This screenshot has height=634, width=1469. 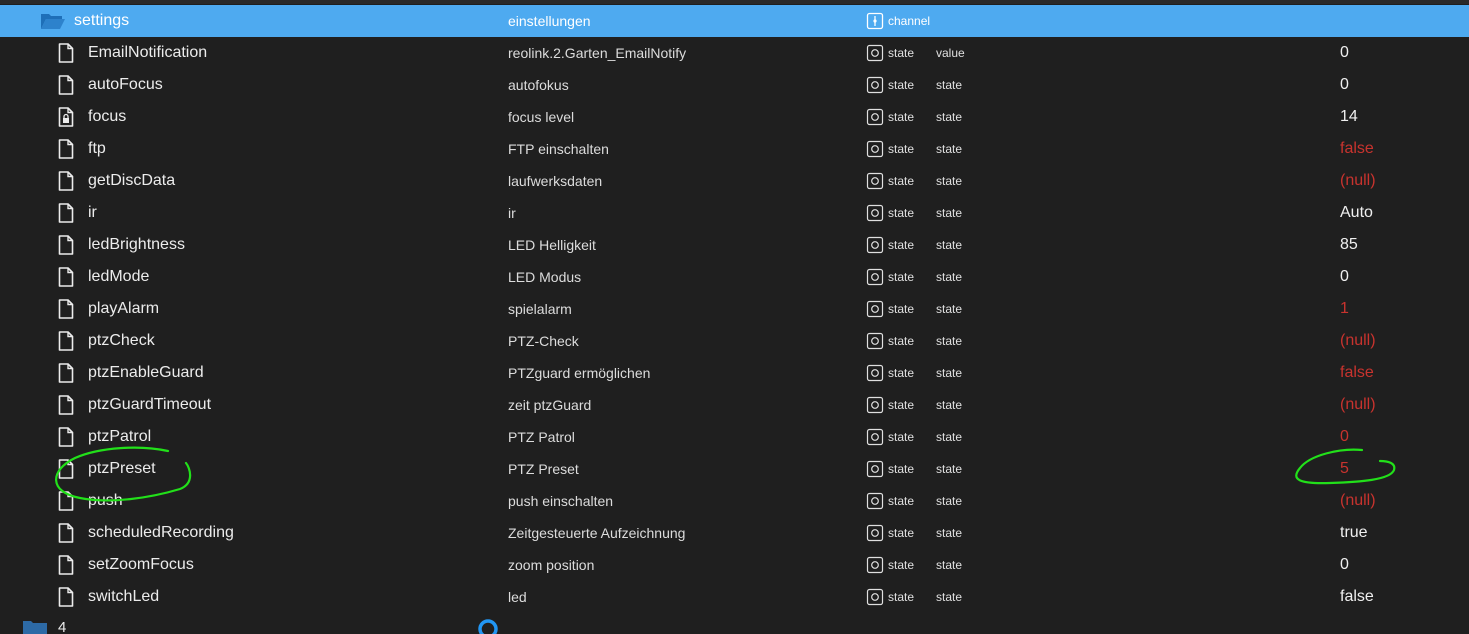 What do you see at coordinates (597, 53) in the screenshot?
I see `state-description: reolink.2.Garten_EmailNotify` at bounding box center [597, 53].